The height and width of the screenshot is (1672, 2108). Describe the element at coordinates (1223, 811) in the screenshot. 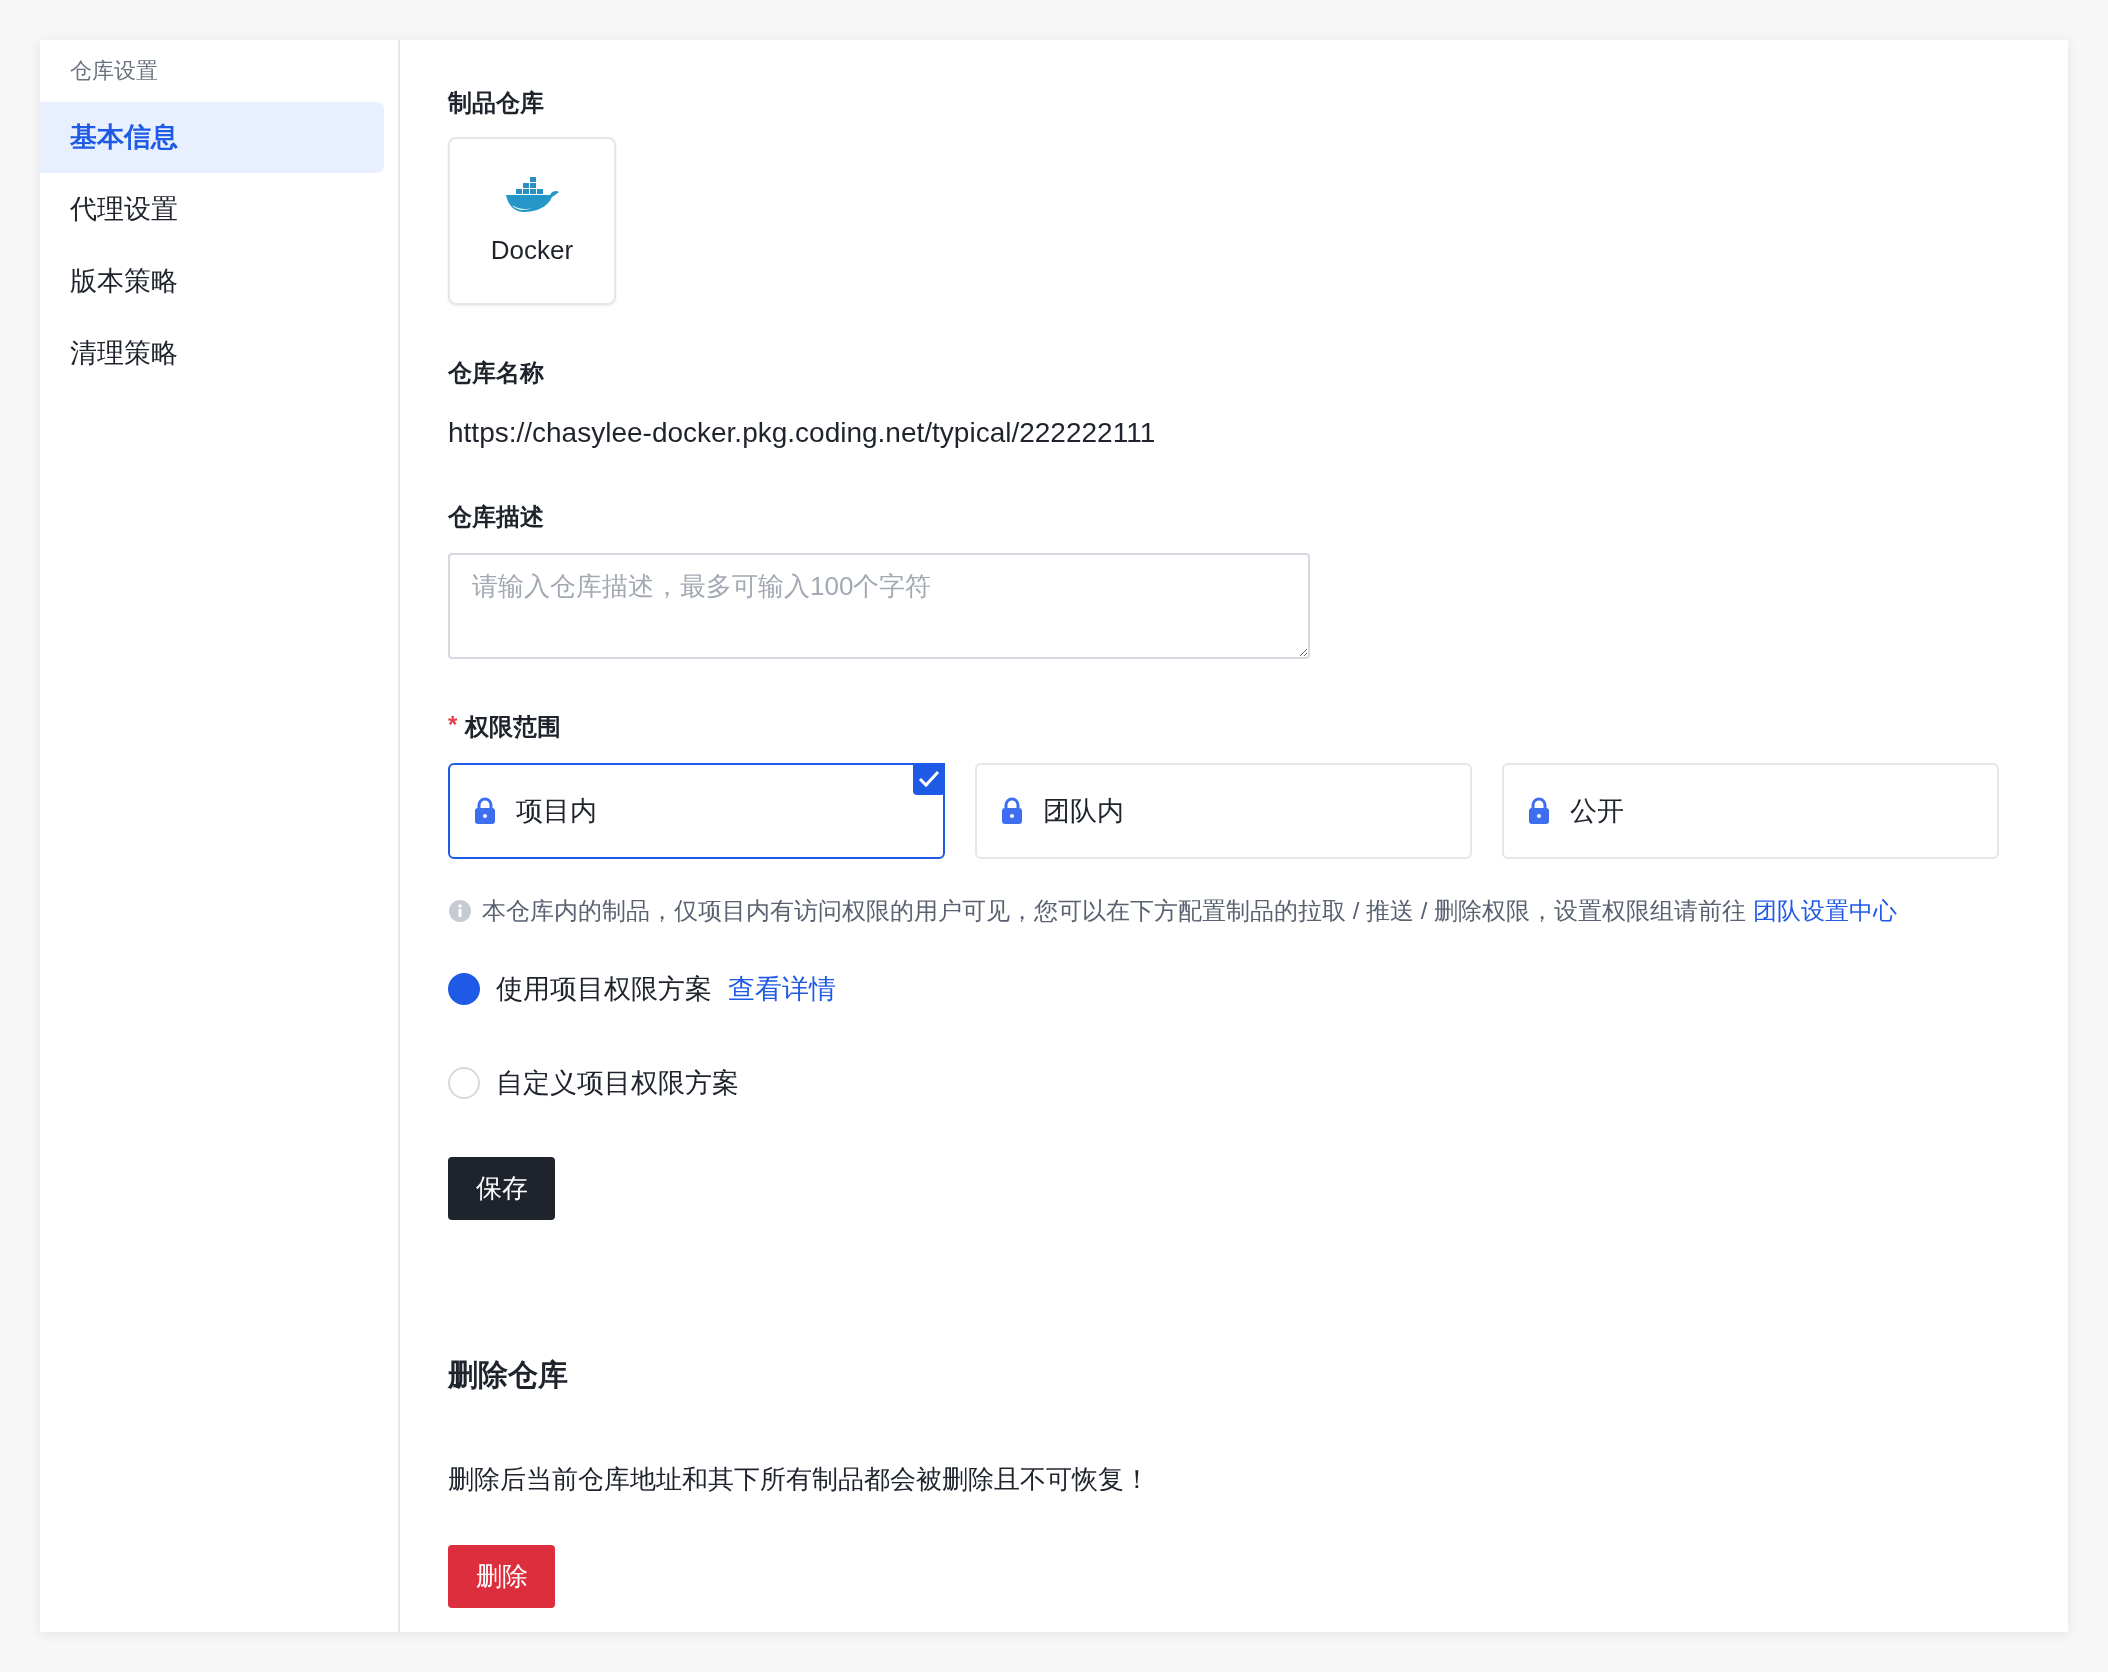

I see `permission-option: 团队内` at that location.